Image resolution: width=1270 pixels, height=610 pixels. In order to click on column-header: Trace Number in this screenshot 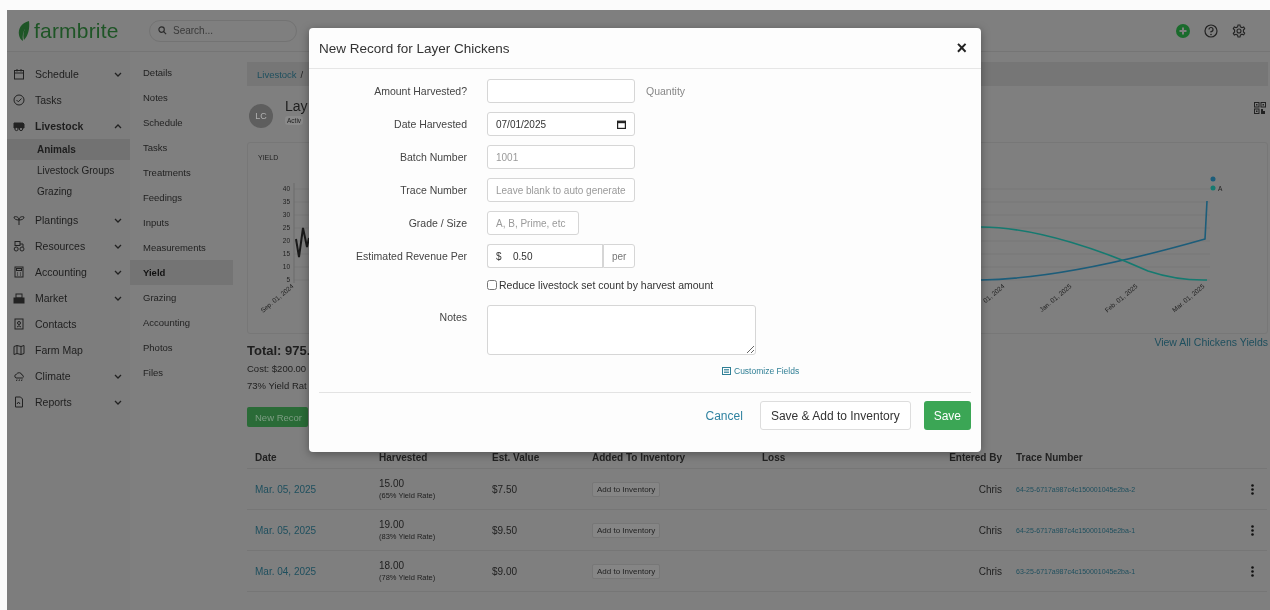, I will do `click(1049, 457)`.